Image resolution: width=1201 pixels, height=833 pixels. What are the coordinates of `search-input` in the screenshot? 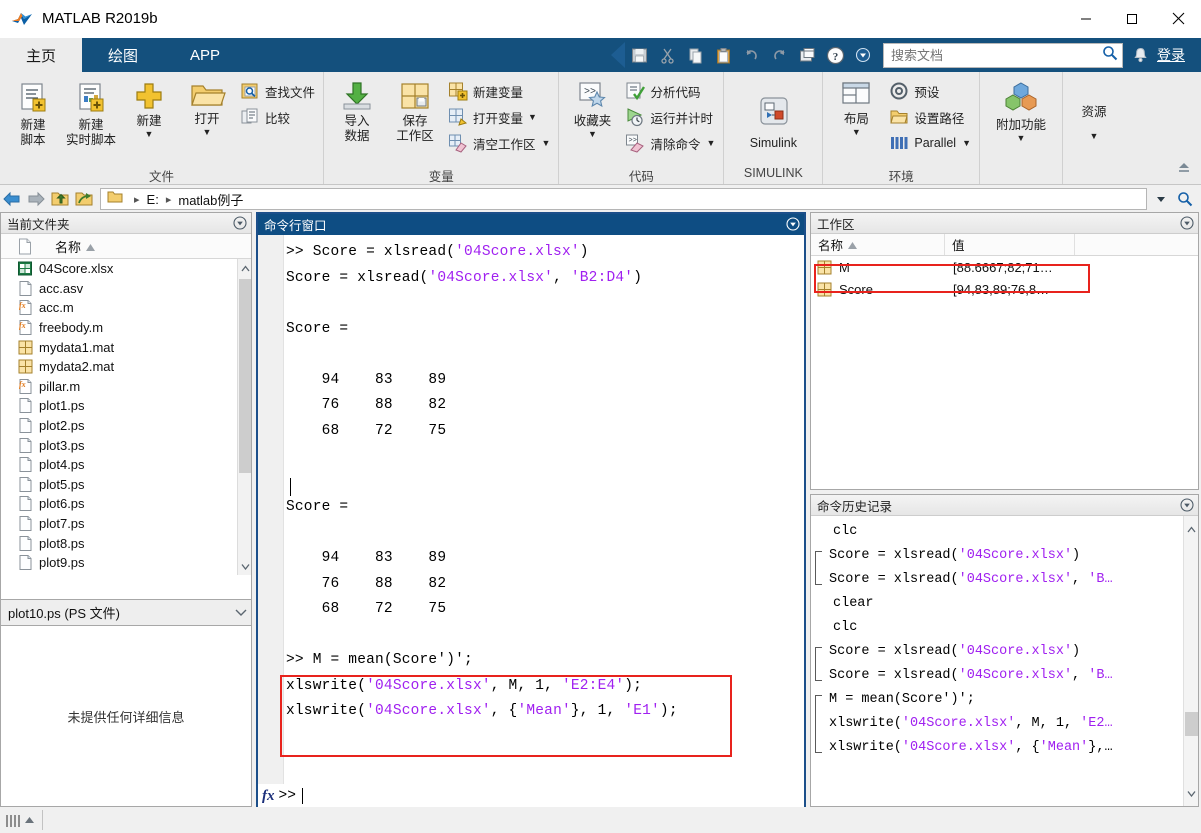 It's located at (996, 55).